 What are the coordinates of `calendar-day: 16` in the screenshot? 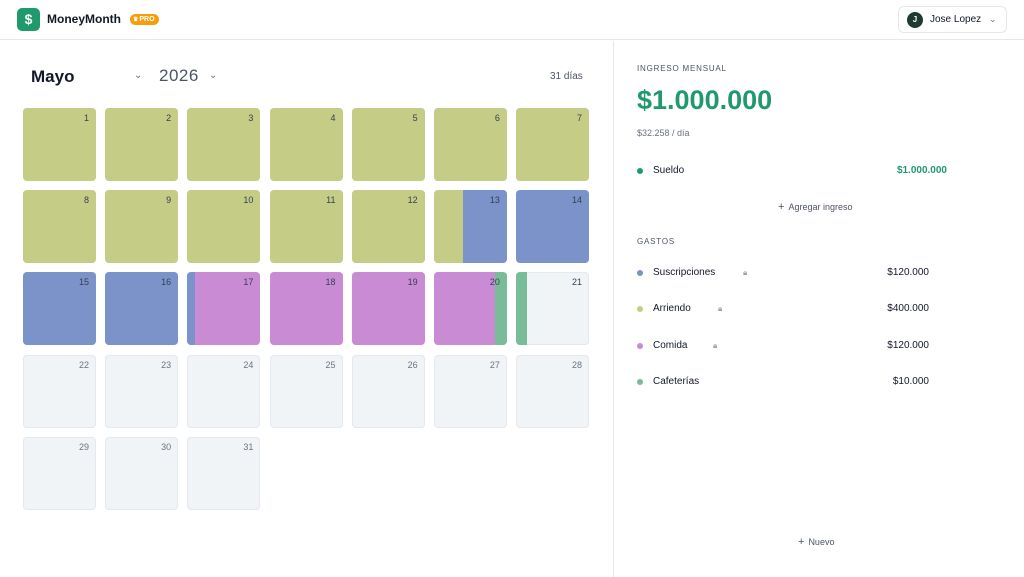 It's located at (142, 309).